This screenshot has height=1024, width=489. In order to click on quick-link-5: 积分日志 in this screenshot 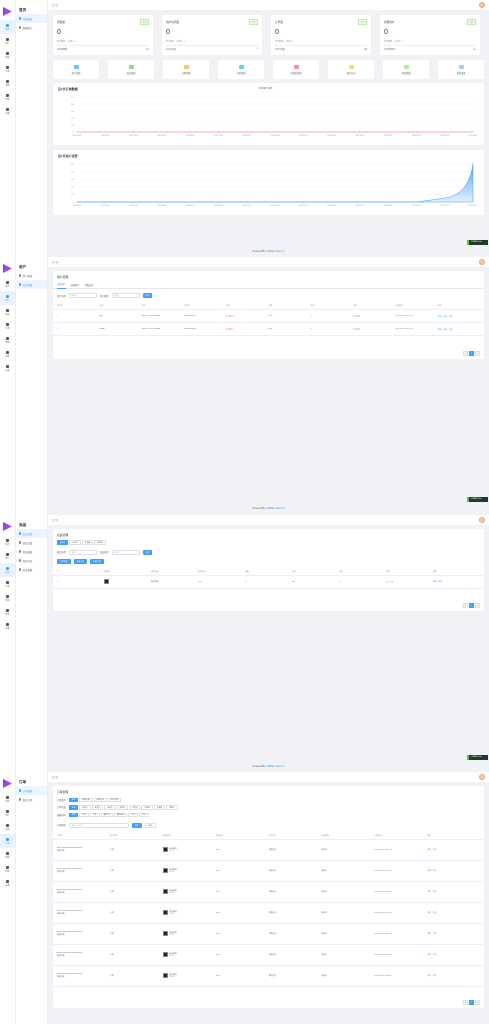, I will do `click(351, 69)`.